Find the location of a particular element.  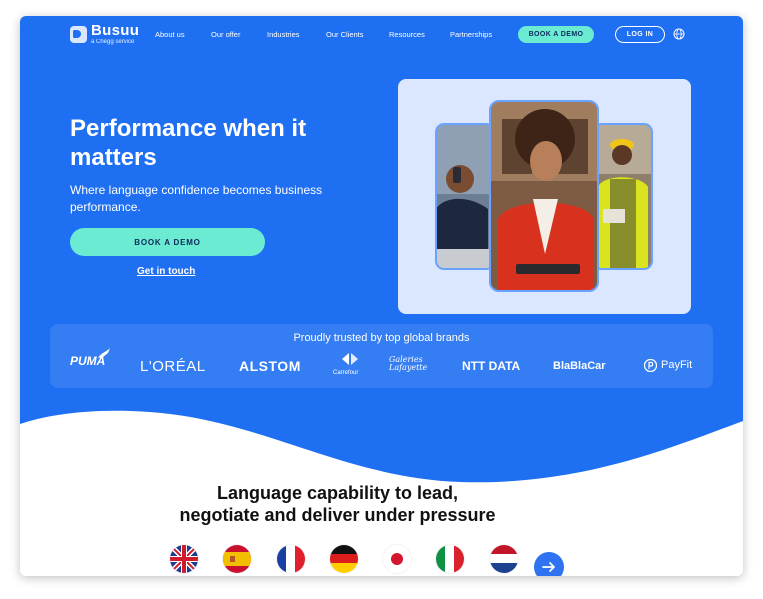

nav-partnerships: Partnerships is located at coordinates (471, 34).